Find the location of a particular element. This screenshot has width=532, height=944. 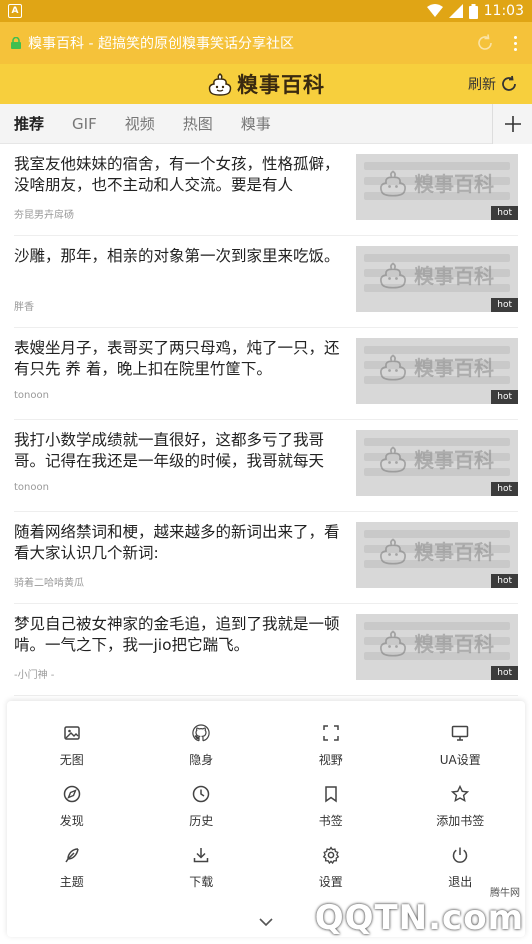

power-icon is located at coordinates (460, 855).